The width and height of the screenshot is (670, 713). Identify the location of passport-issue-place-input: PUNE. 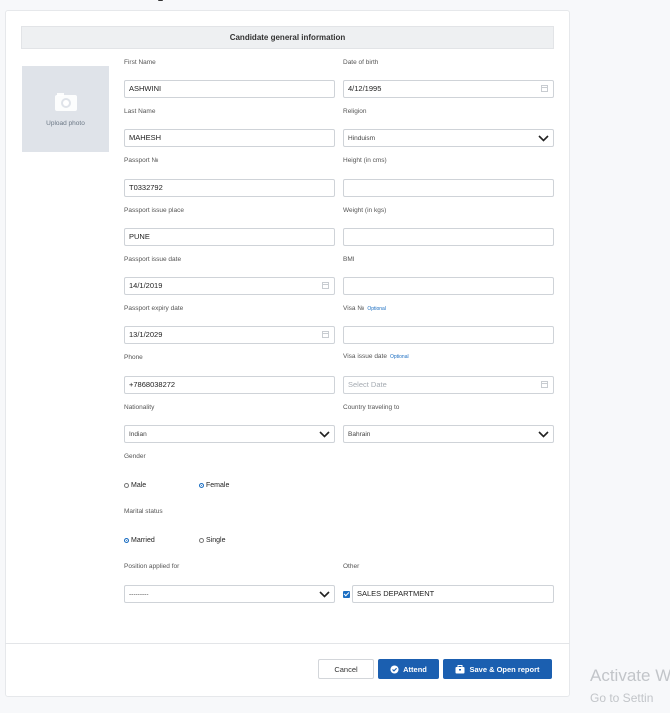
(229, 237).